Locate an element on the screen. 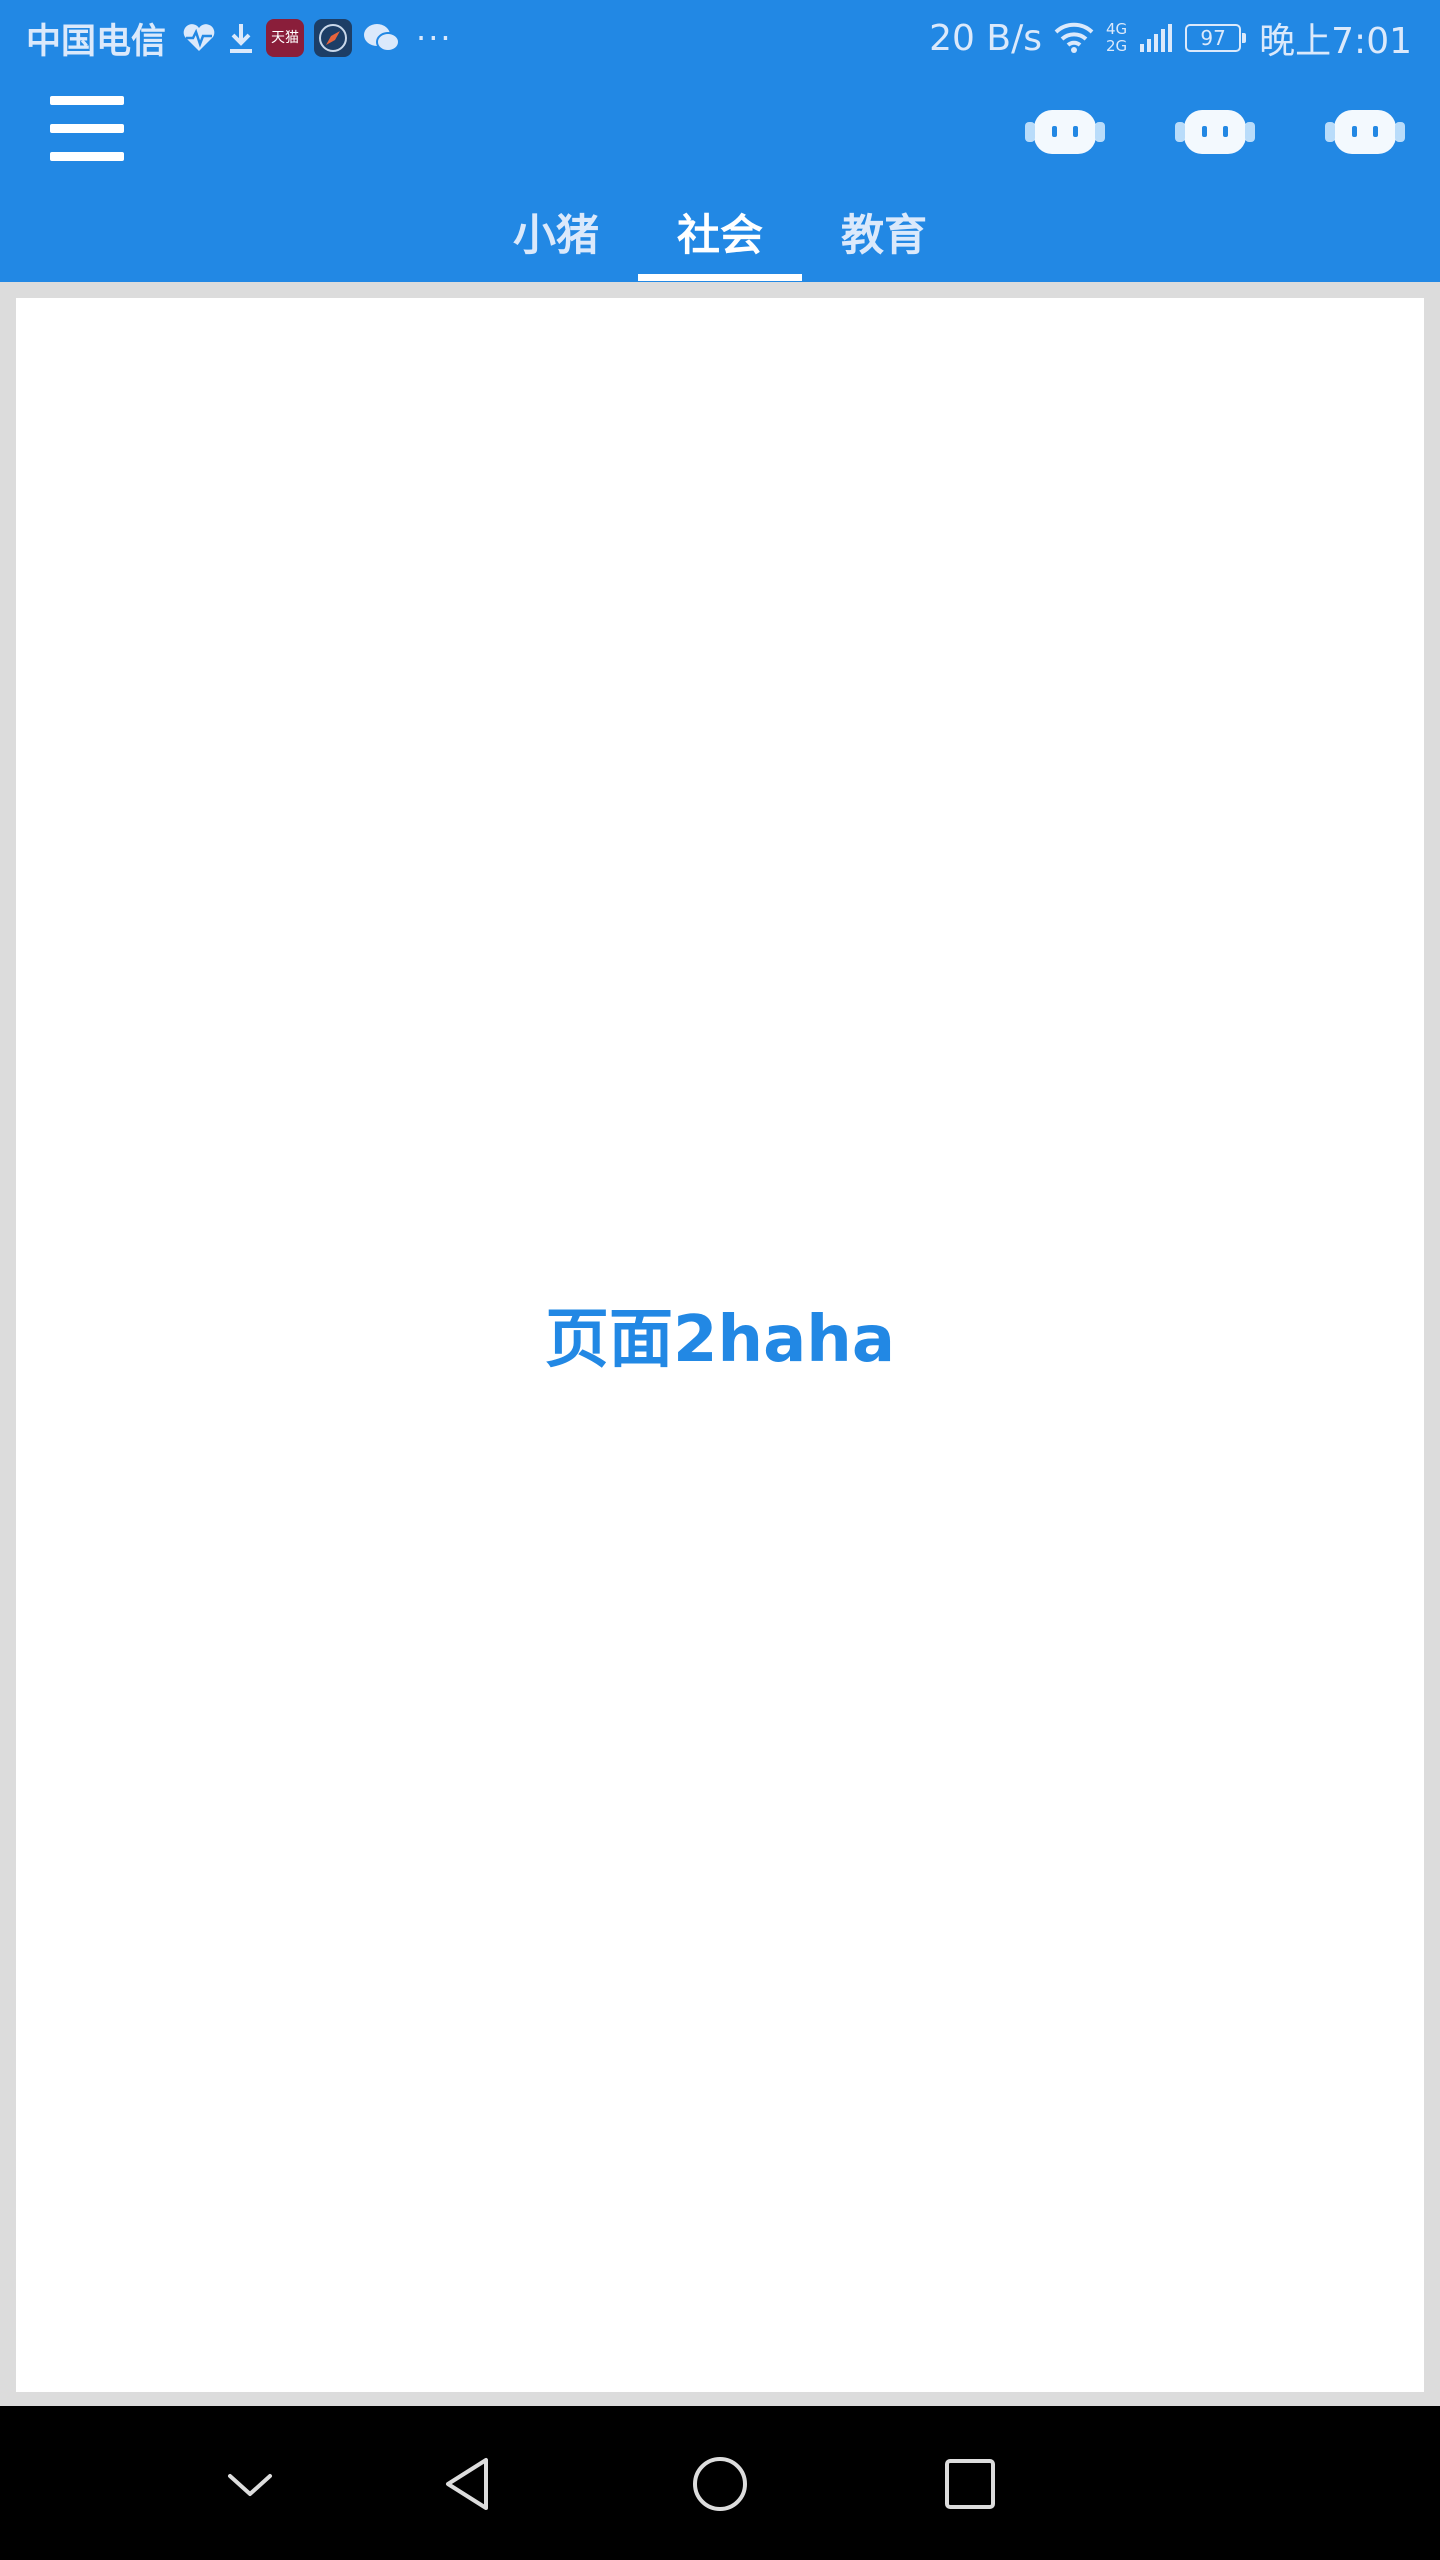  system-nav-bar is located at coordinates (720, 2483).